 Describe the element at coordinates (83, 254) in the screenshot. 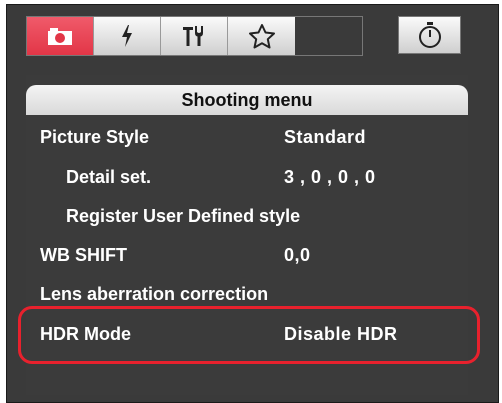

I see `menu-item-label: WB SHIFT` at that location.